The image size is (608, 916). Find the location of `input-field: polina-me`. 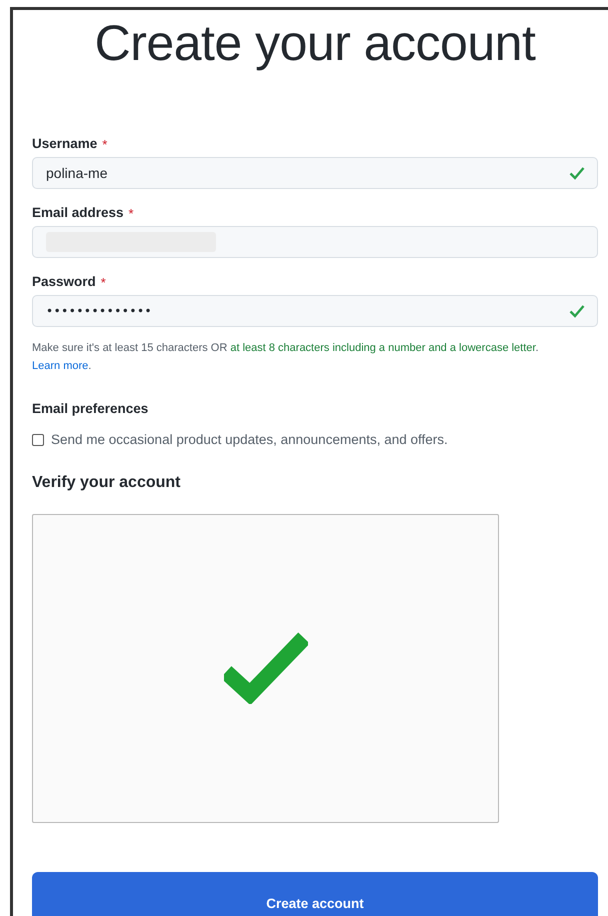

input-field: polina-me is located at coordinates (315, 173).